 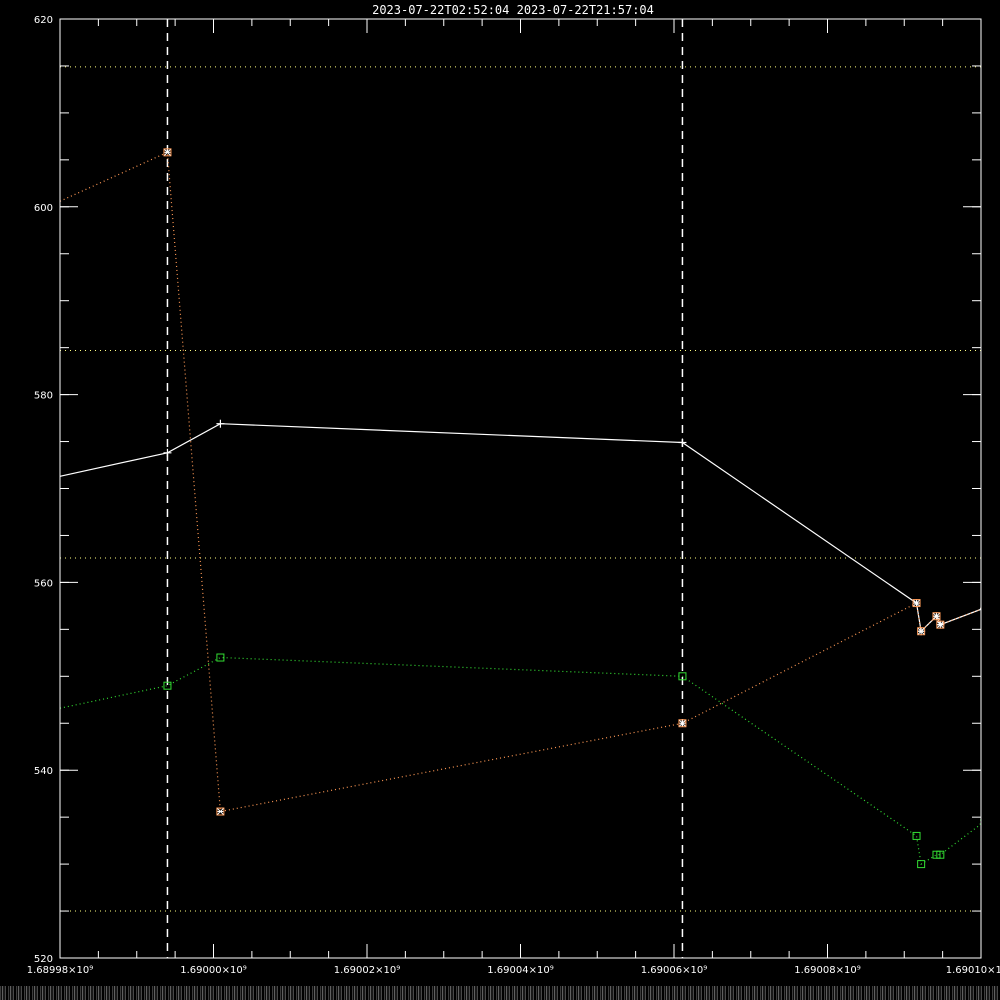 What do you see at coordinates (973, 970) in the screenshot?
I see `x-tick-label: 1.69010×10⁹` at bounding box center [973, 970].